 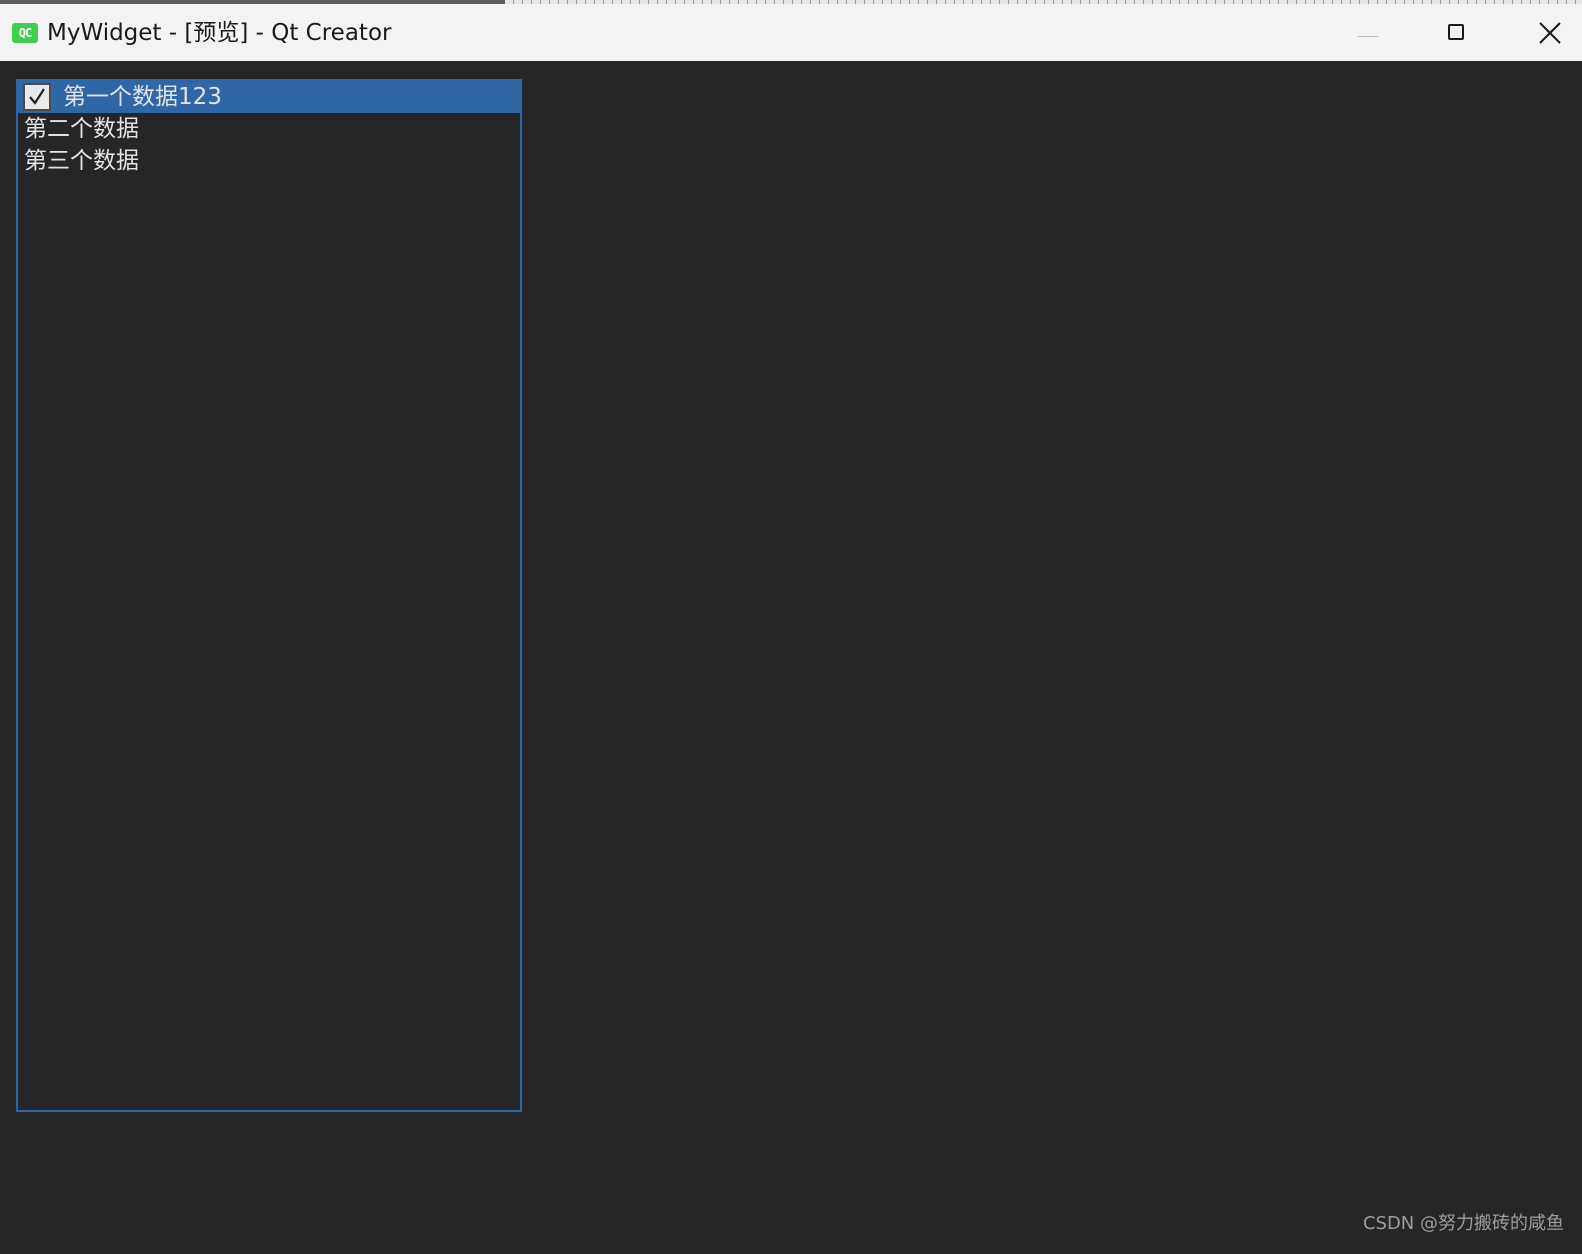 What do you see at coordinates (142, 97) in the screenshot?
I see `list-item-label: 第一个数据123` at bounding box center [142, 97].